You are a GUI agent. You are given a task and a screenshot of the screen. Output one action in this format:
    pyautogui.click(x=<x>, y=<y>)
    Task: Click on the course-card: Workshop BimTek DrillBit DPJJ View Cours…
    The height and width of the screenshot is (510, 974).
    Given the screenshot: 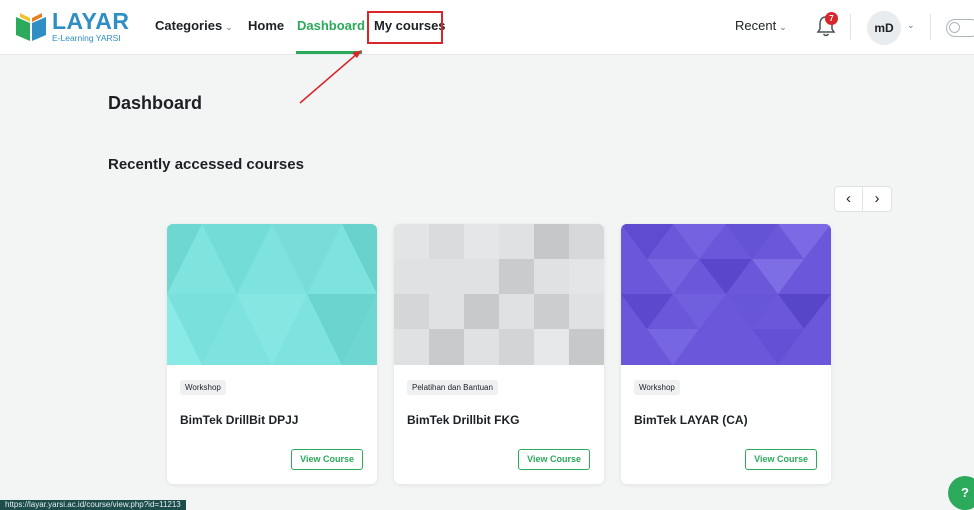 What is the action you would take?
    pyautogui.click(x=272, y=354)
    